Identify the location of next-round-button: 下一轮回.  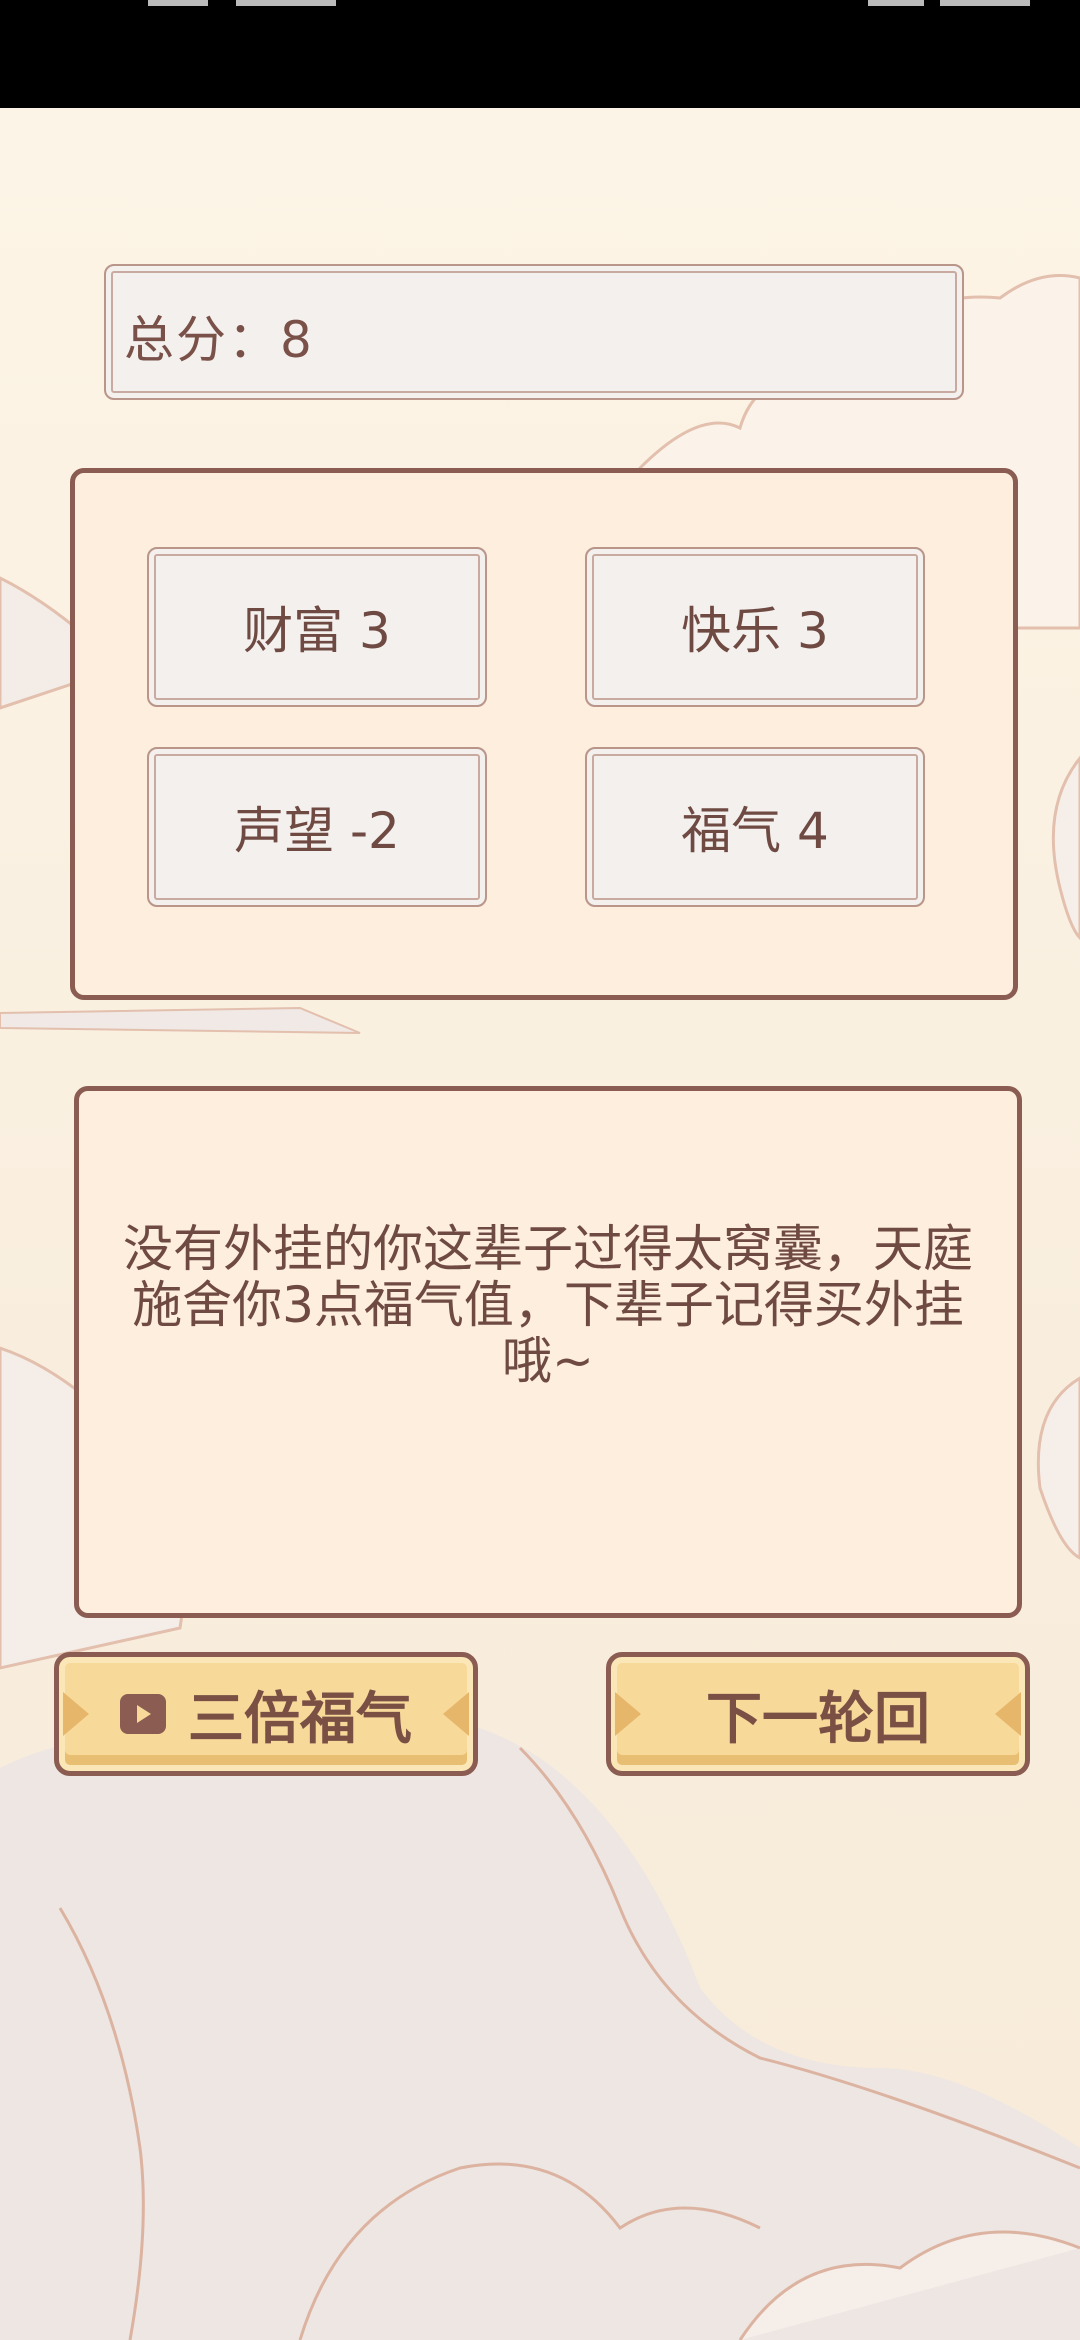
(818, 1714).